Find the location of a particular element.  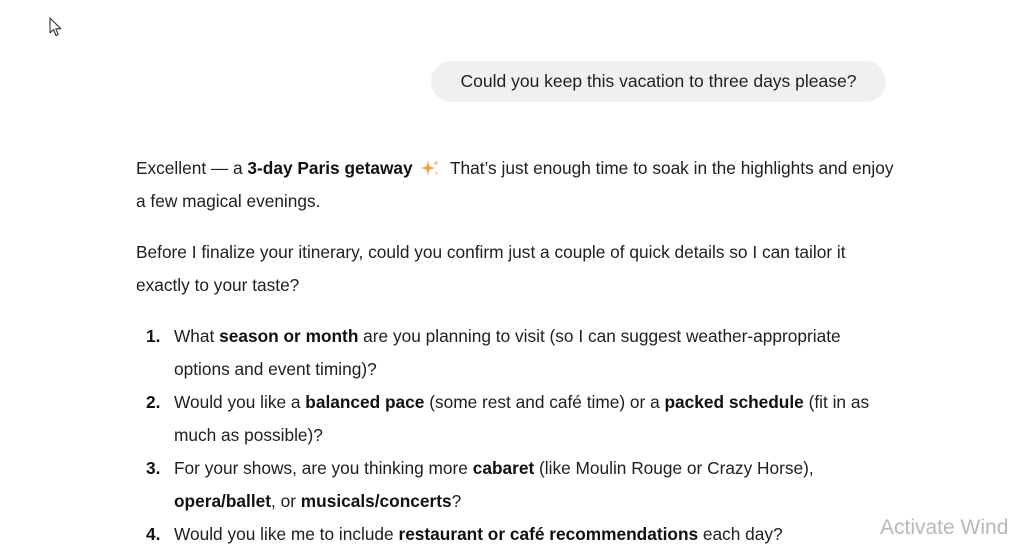

list-item-number: 2. is located at coordinates (153, 402).